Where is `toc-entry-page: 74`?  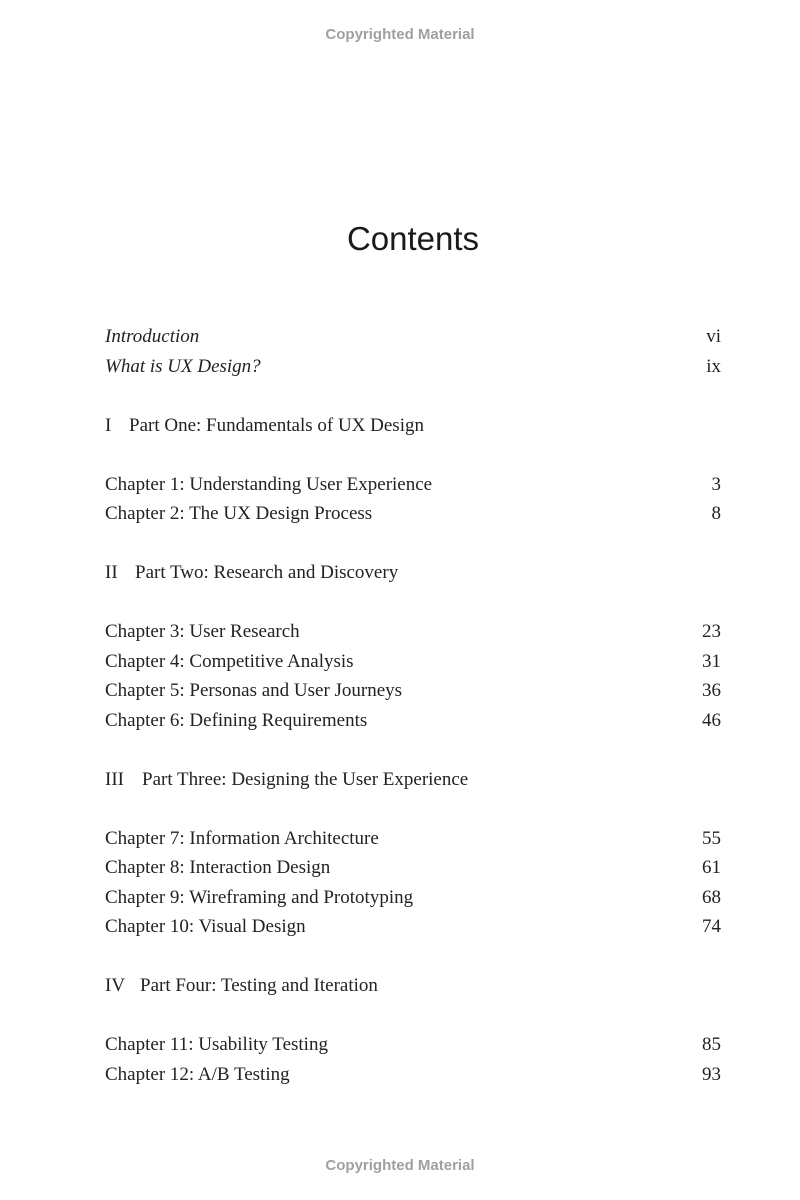 toc-entry-page: 74 is located at coordinates (711, 926).